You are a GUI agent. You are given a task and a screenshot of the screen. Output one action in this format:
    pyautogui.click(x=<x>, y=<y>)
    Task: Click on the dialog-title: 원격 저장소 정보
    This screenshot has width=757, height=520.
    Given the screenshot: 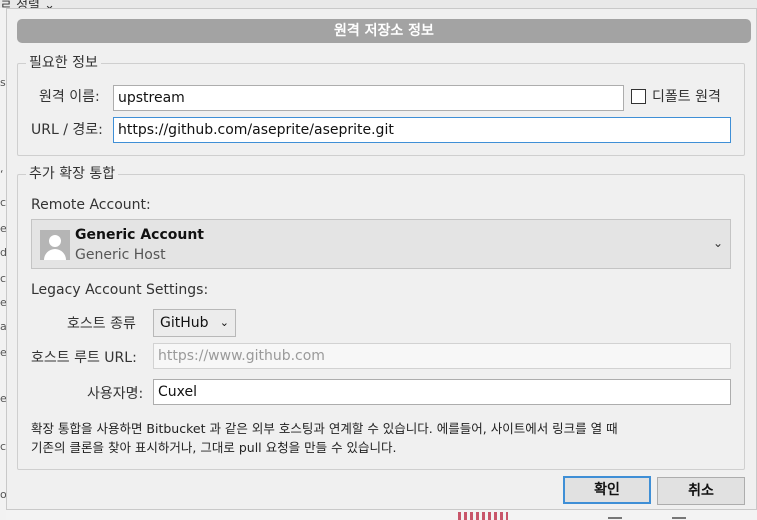 What is the action you would take?
    pyautogui.click(x=384, y=31)
    